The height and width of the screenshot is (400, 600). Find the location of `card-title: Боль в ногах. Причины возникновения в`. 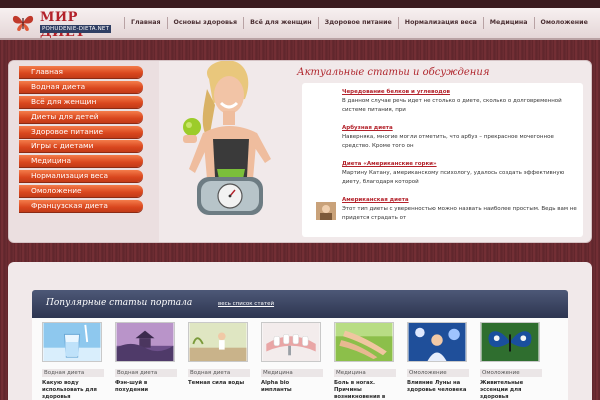

card-title: Боль в ногах. Причины возникновения в is located at coordinates (364, 390).